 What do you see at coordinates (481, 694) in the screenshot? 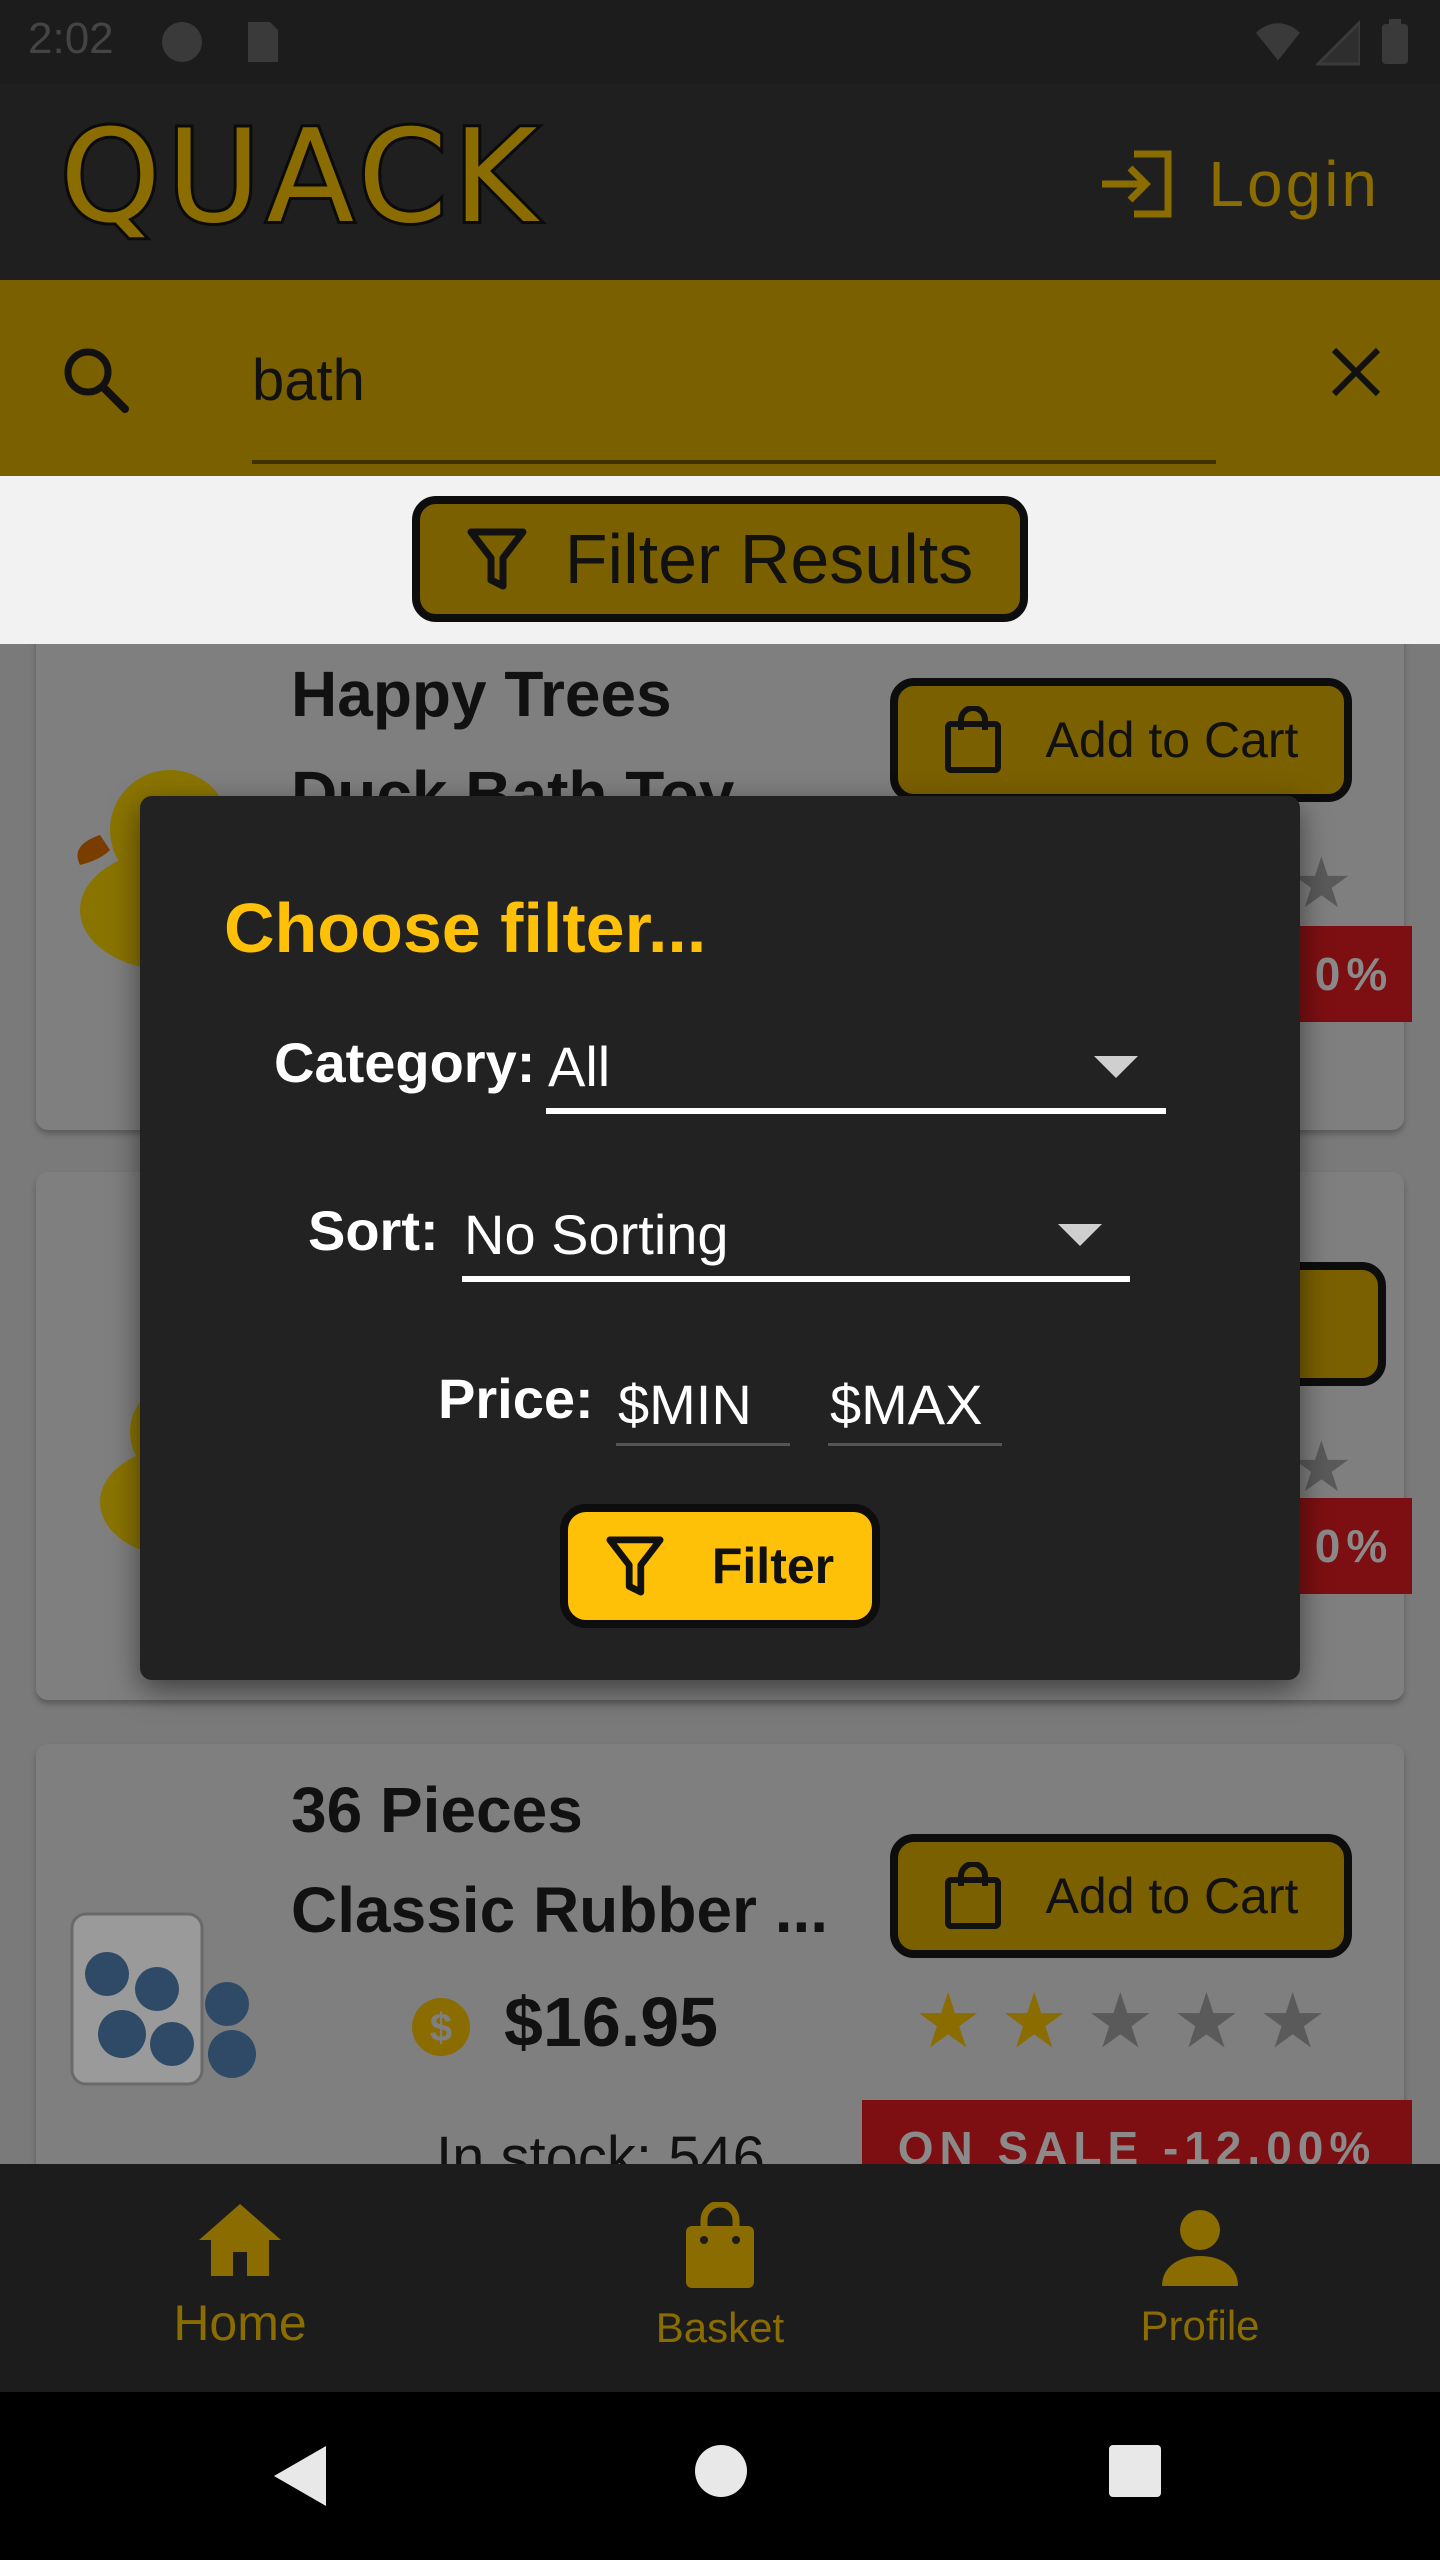
I see `product-title-line: Happy Trees` at bounding box center [481, 694].